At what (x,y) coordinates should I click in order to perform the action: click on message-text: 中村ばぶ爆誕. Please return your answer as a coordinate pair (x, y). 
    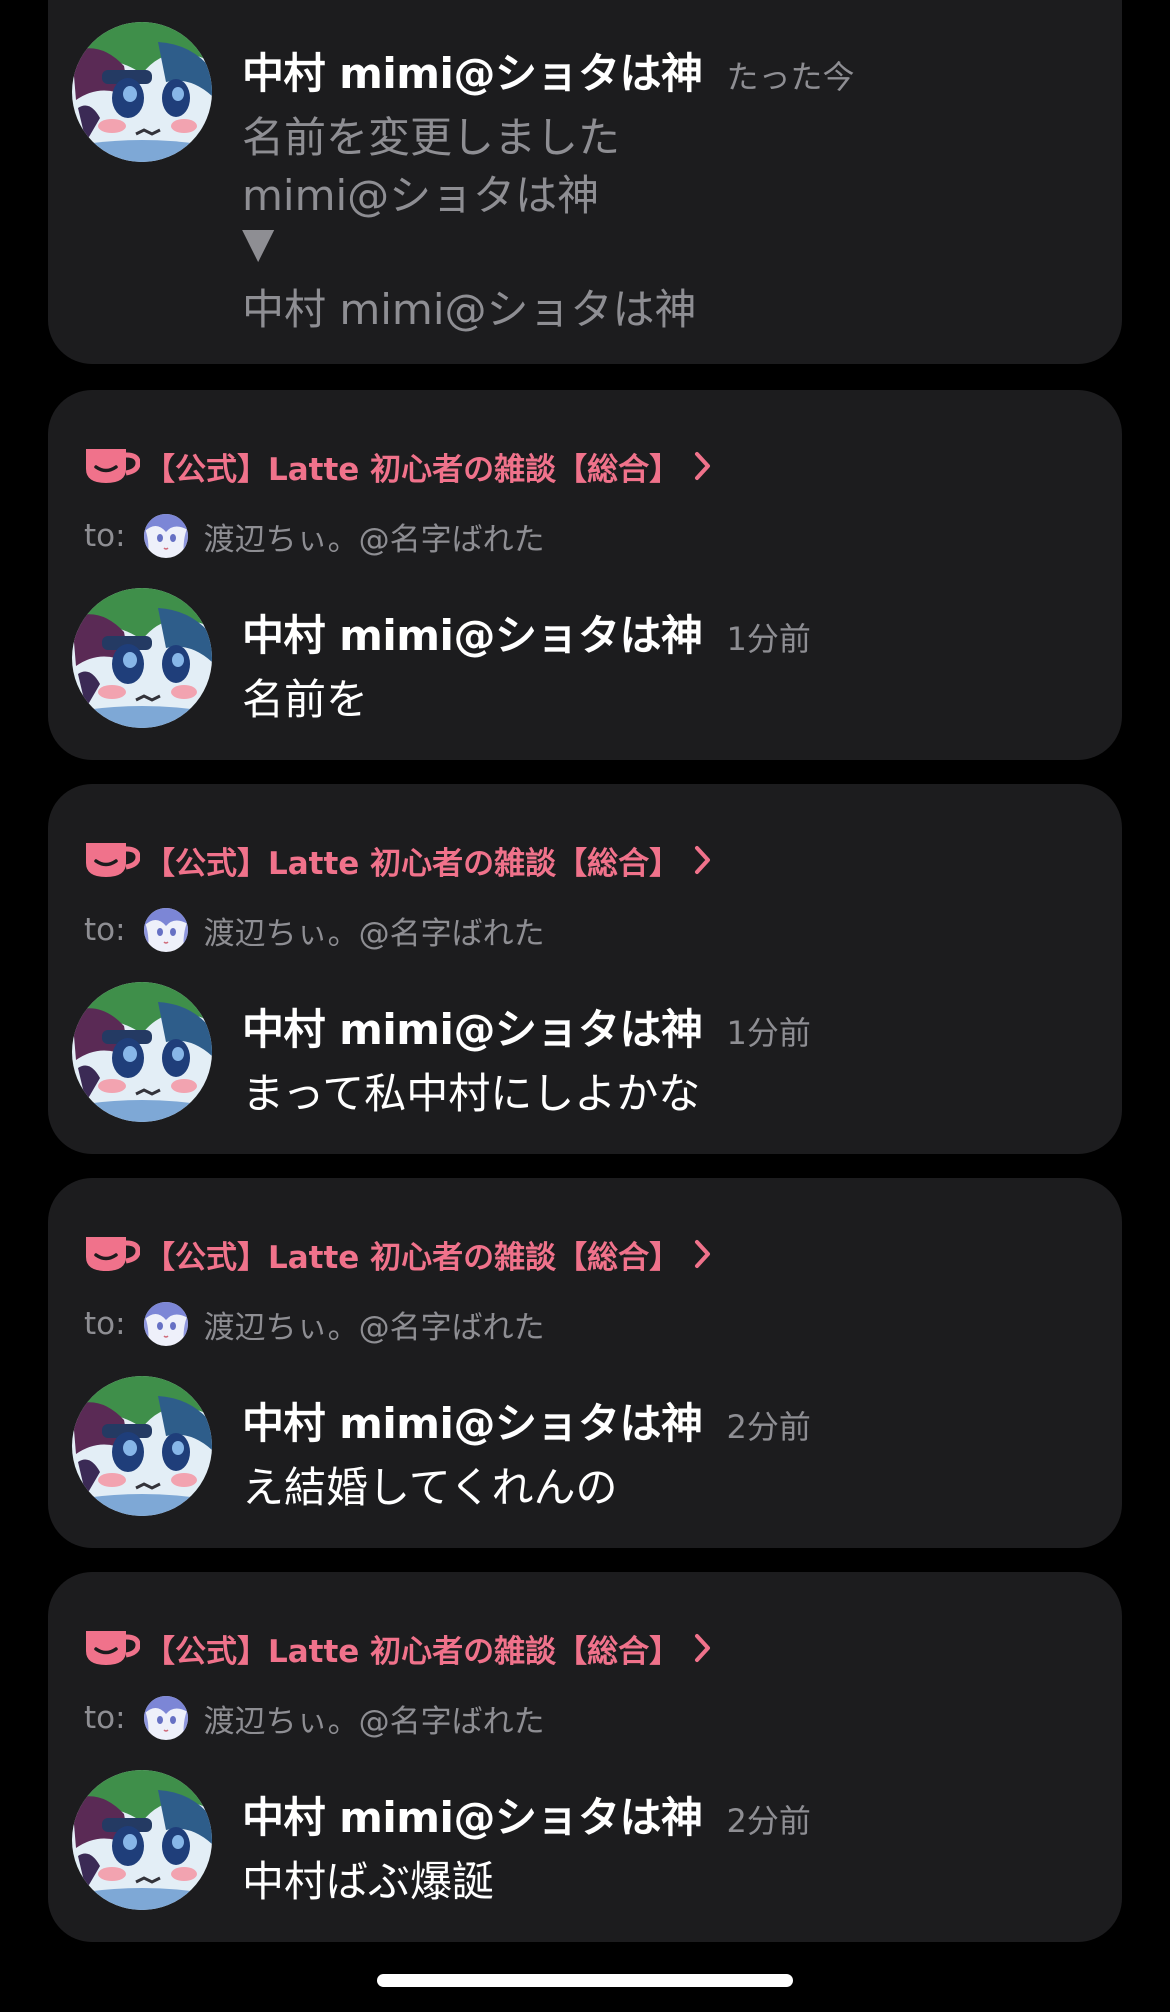
    Looking at the image, I should click on (368, 1881).